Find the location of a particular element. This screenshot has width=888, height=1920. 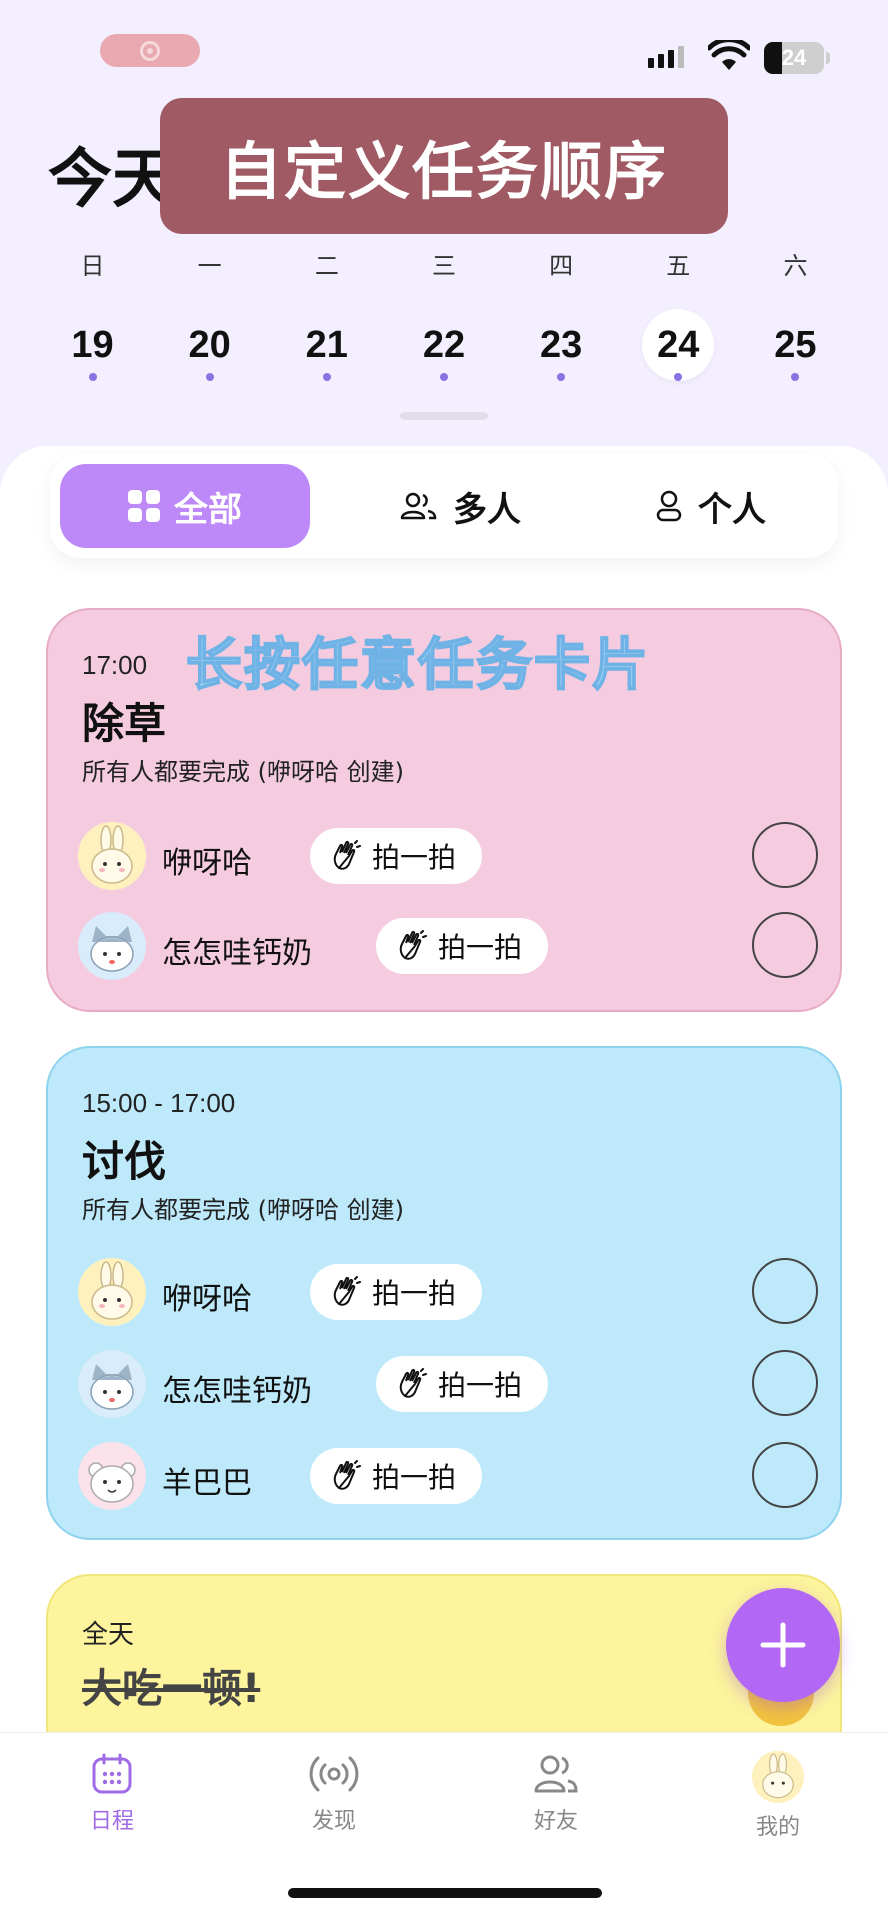

home-indicator is located at coordinates (445, 1893).